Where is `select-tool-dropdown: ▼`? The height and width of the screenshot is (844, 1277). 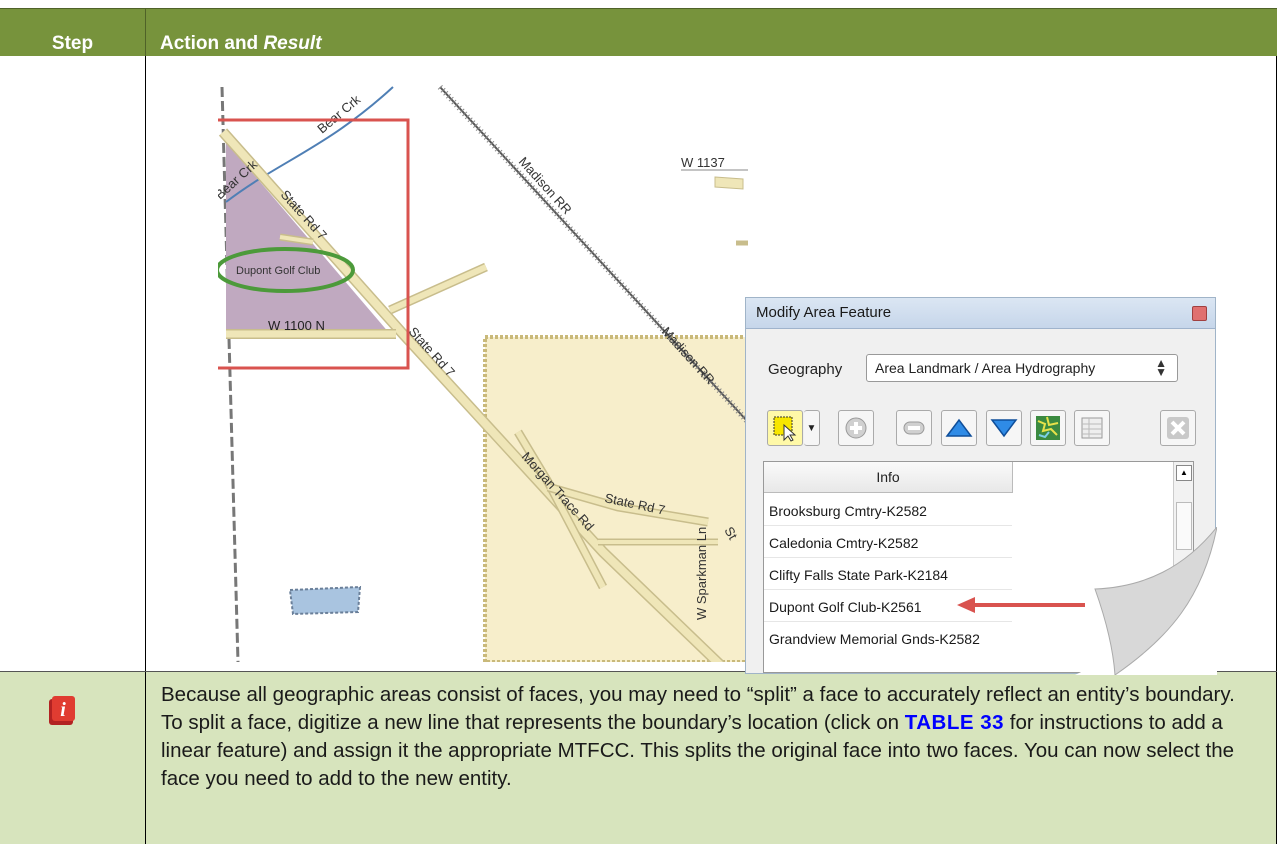 select-tool-dropdown: ▼ is located at coordinates (812, 428).